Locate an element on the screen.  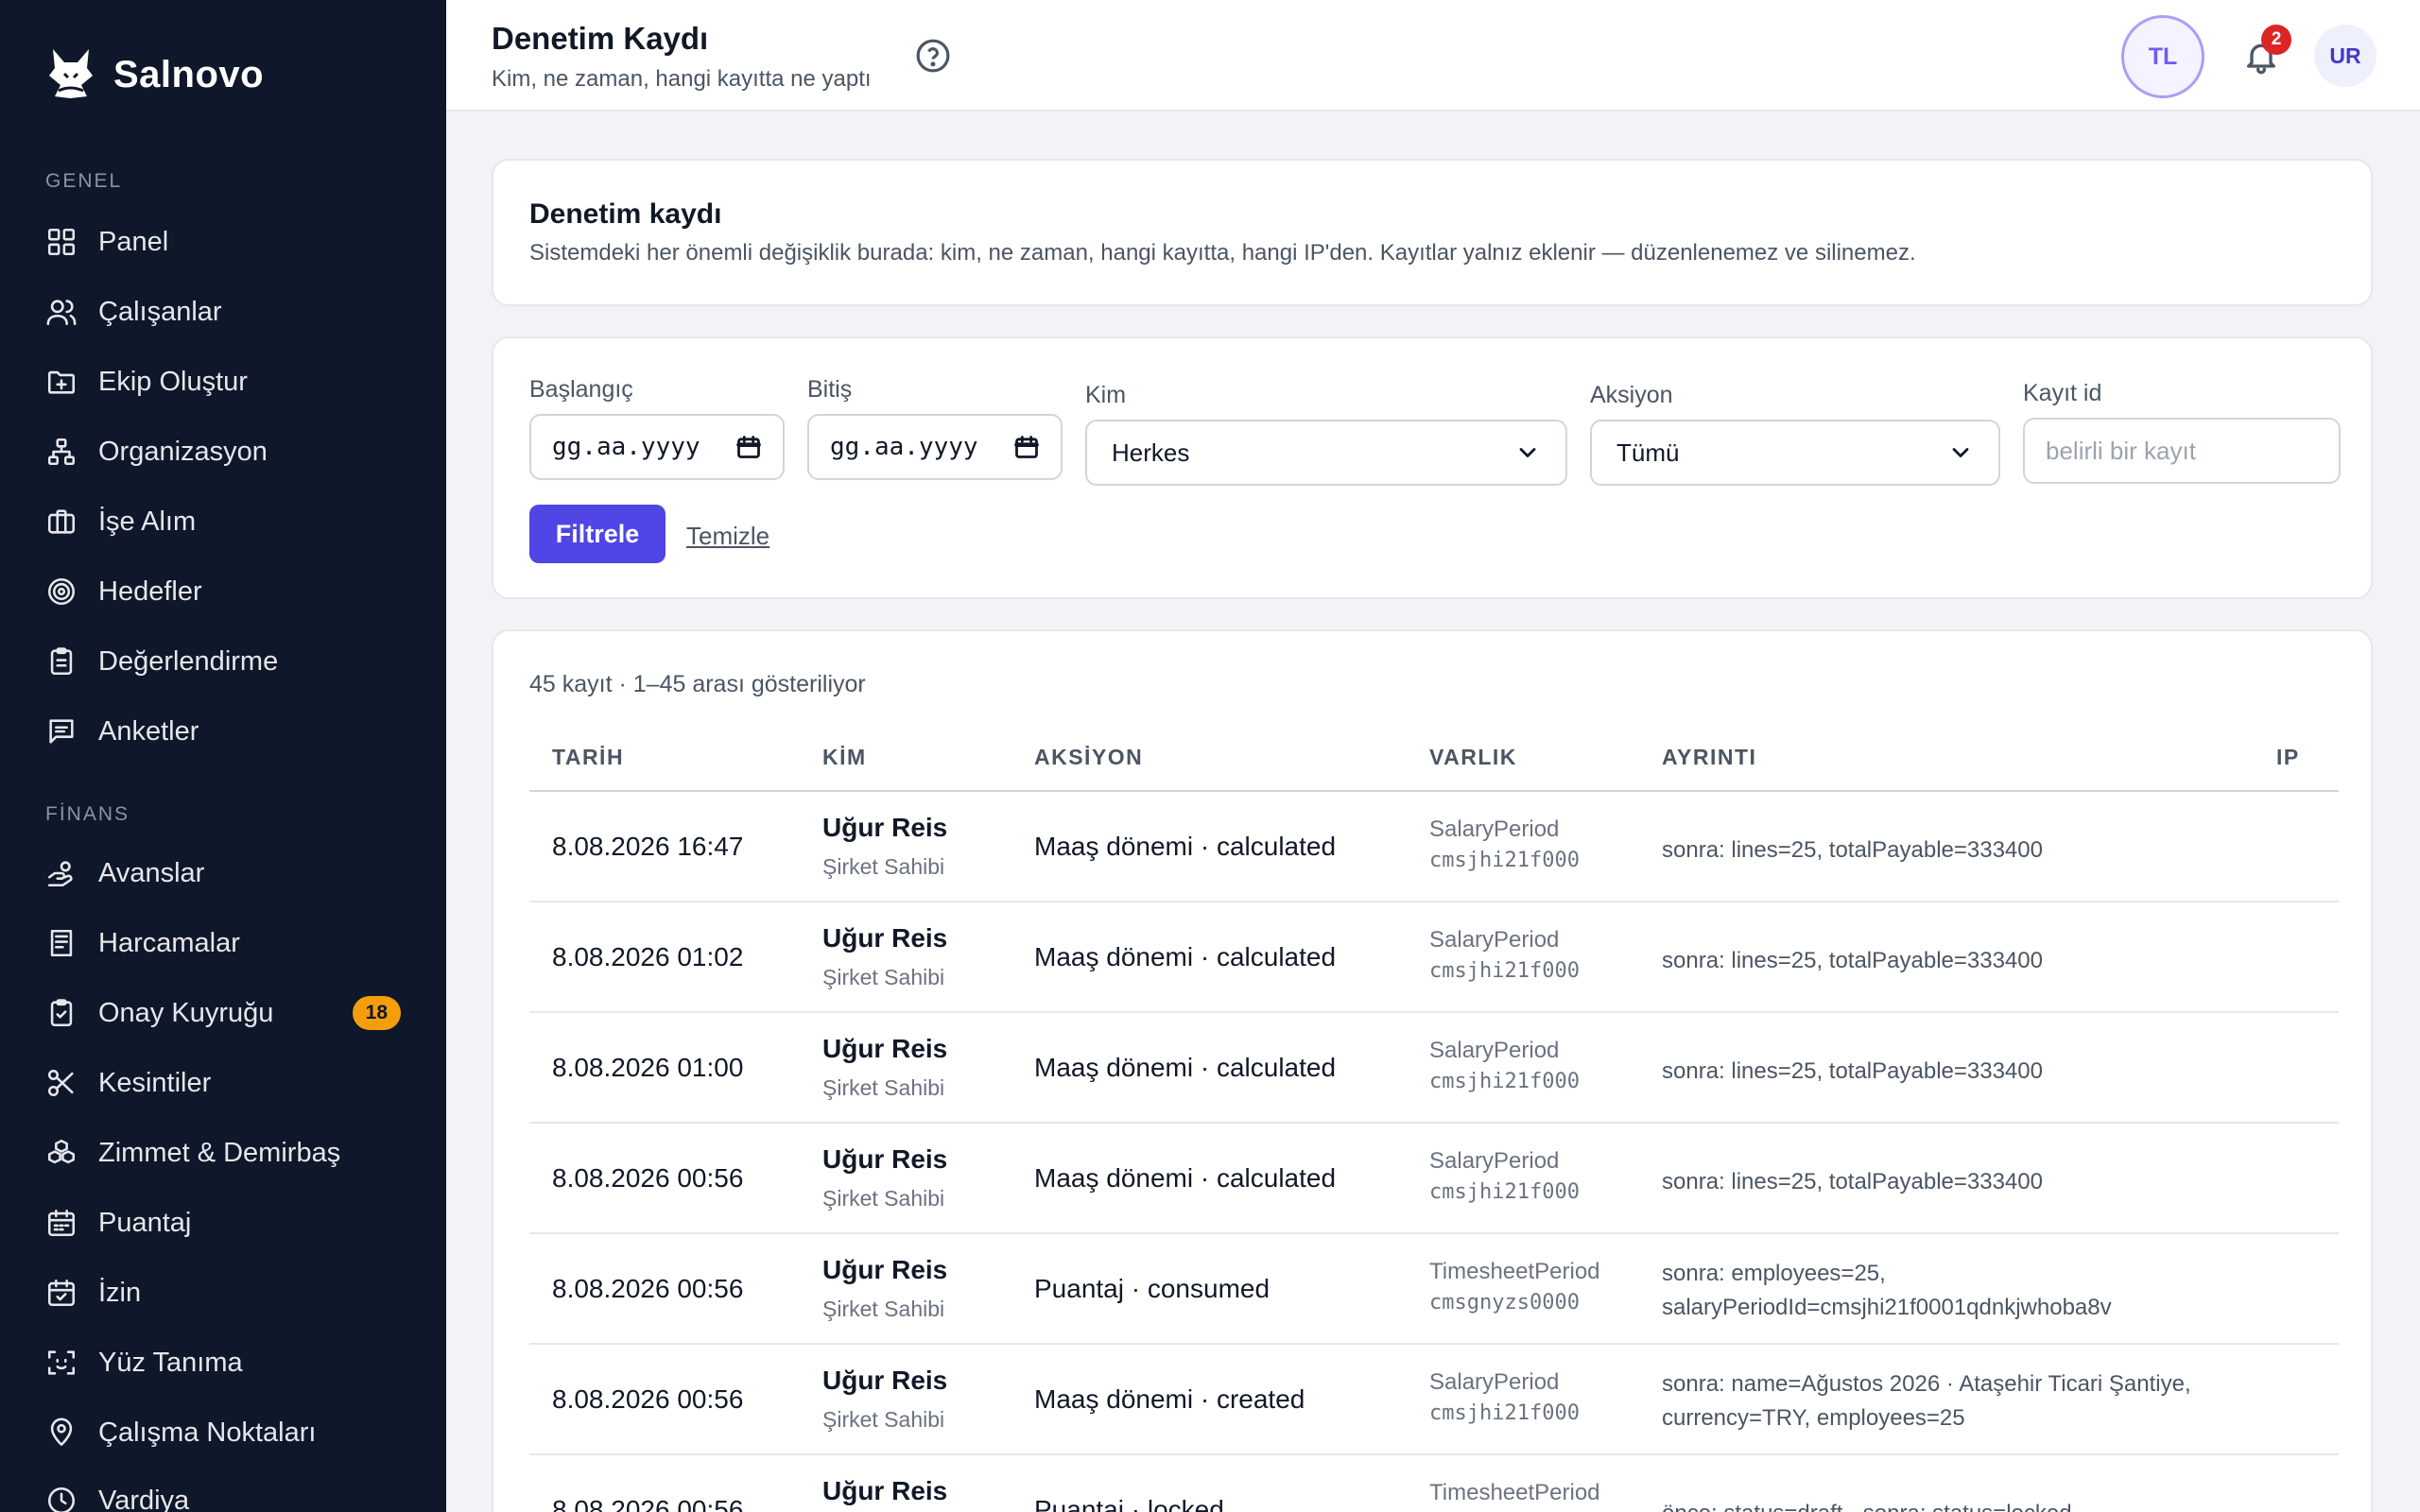
users-icon is located at coordinates (61, 313).